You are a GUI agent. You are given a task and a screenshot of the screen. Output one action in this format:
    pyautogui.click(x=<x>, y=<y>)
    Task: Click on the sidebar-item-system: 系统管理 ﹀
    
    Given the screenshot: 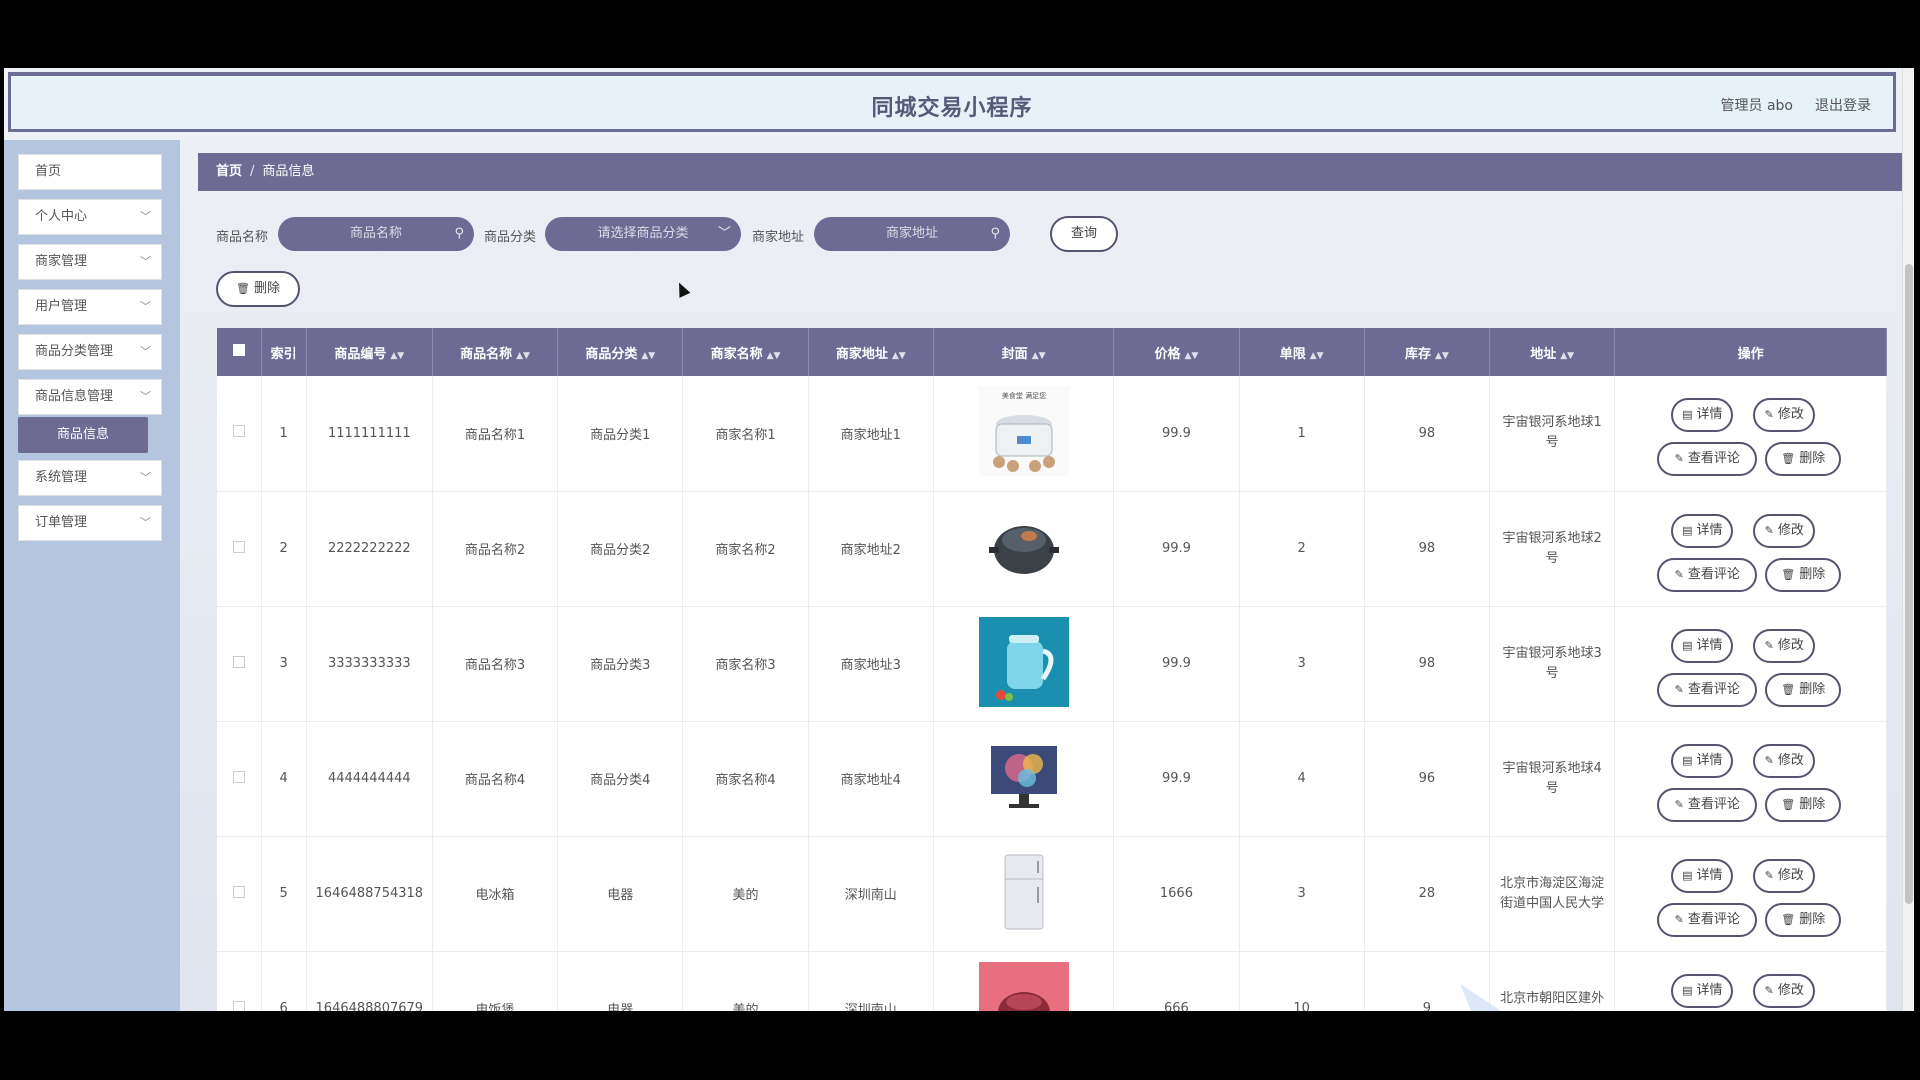 What is the action you would take?
    pyautogui.click(x=90, y=478)
    